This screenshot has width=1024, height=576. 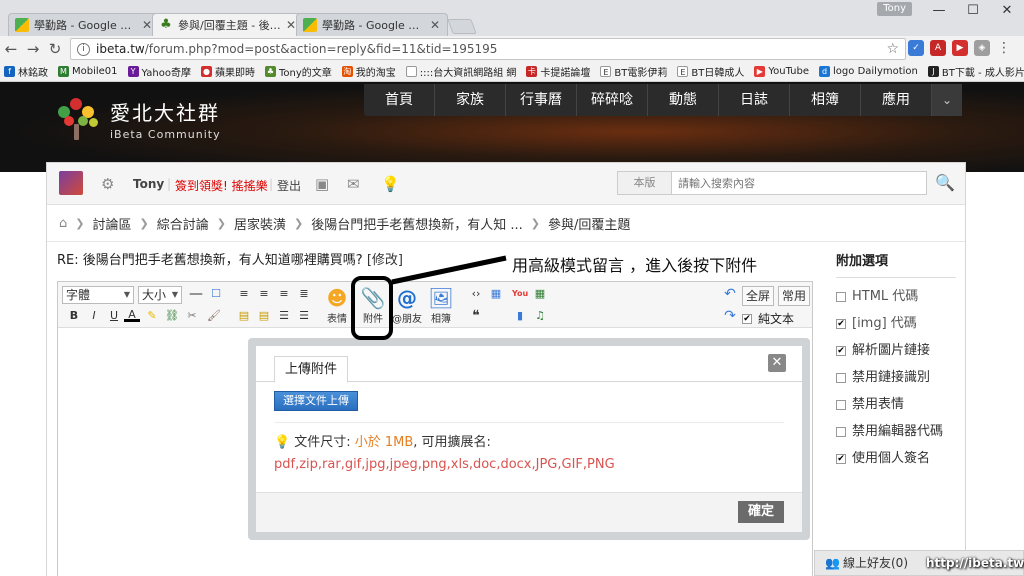 What do you see at coordinates (730, 316) in the screenshot?
I see `redo-icon: ↷` at bounding box center [730, 316].